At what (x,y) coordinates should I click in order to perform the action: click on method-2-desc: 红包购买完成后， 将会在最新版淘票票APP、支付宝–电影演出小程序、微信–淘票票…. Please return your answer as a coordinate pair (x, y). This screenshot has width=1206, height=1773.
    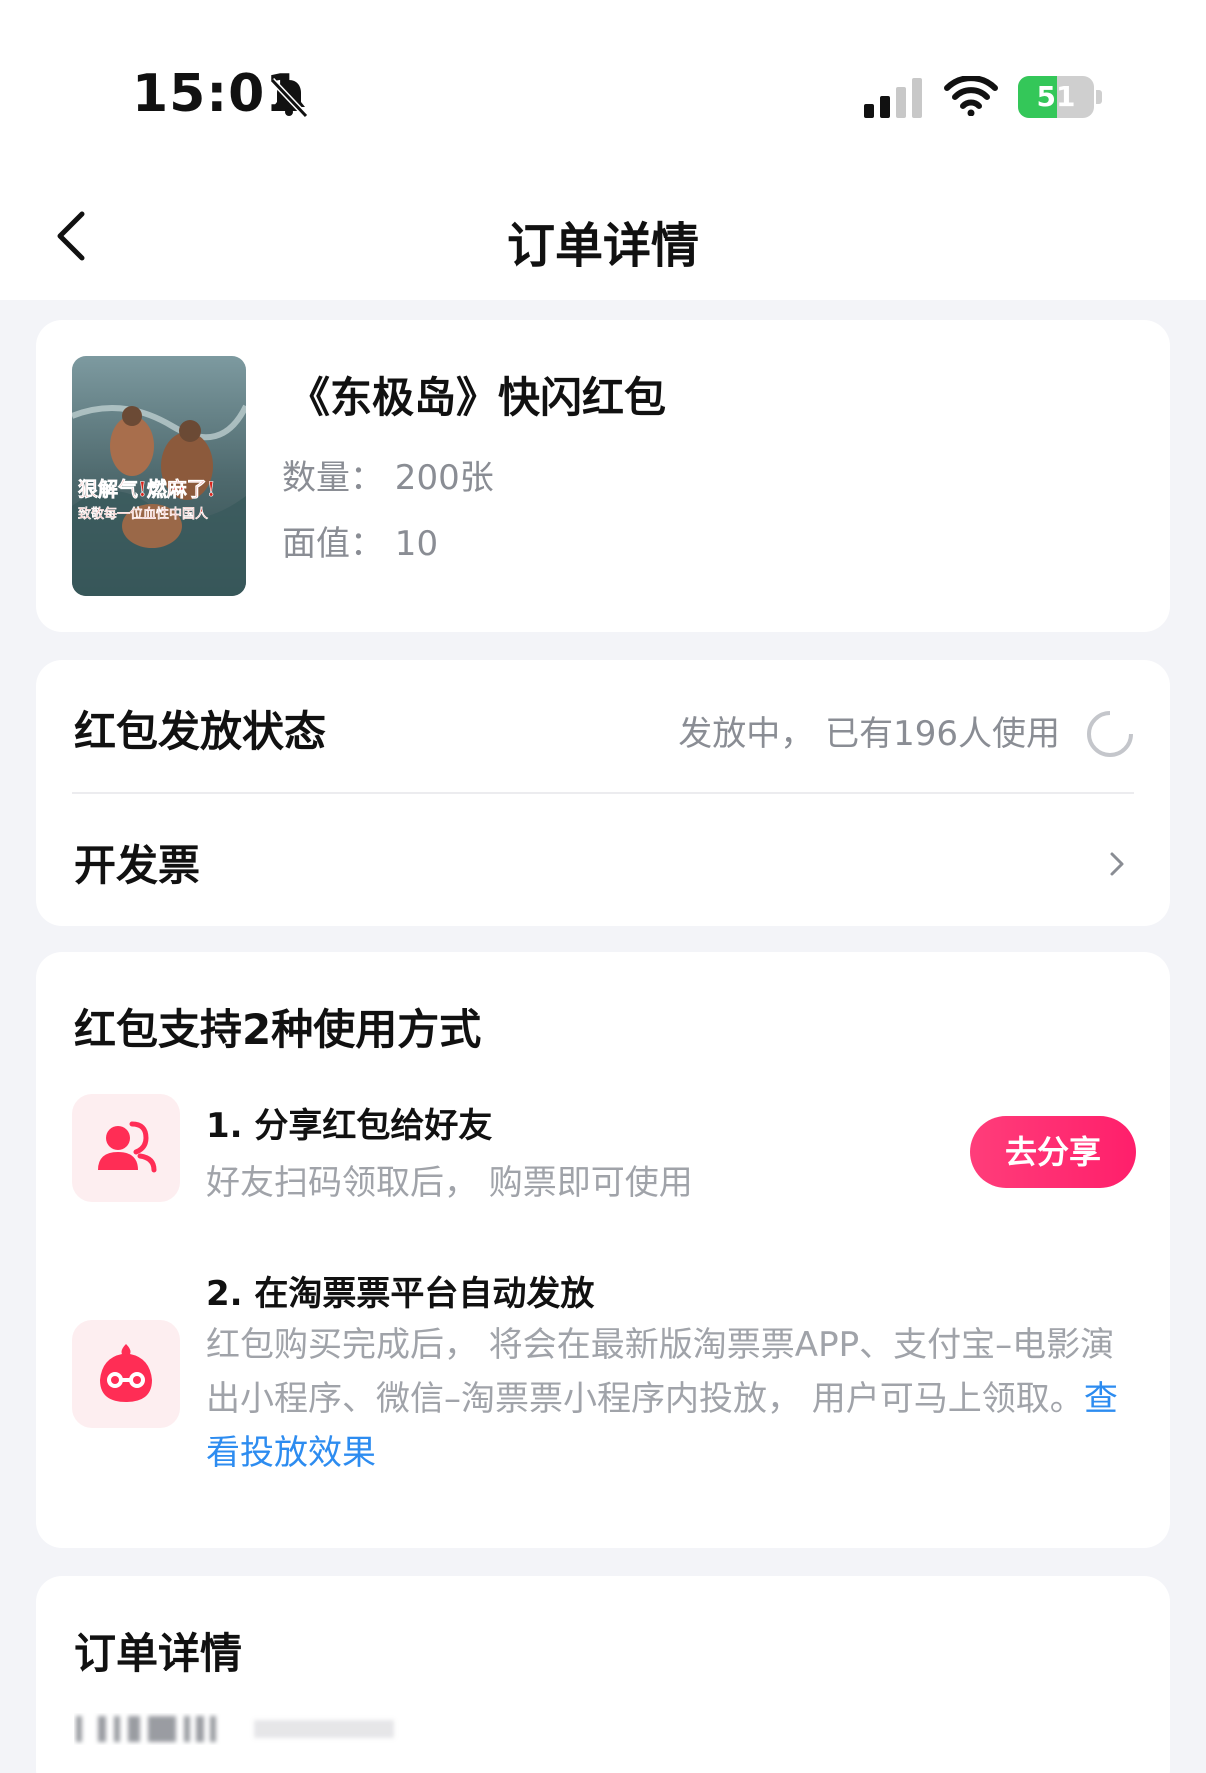
    Looking at the image, I should click on (676, 1399).